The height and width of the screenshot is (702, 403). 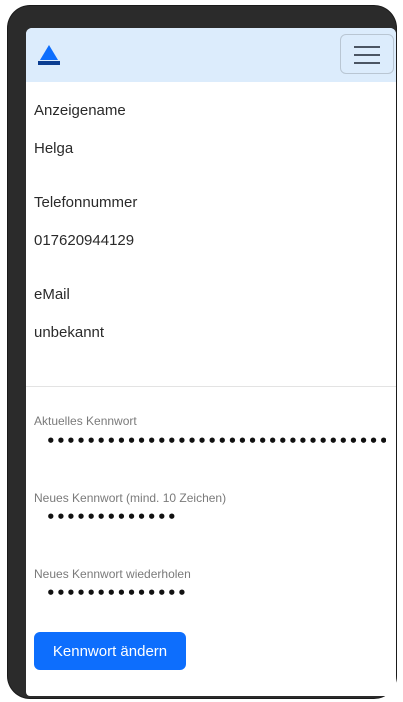 I want to click on hamburger-menu-button, so click(x=367, y=54).